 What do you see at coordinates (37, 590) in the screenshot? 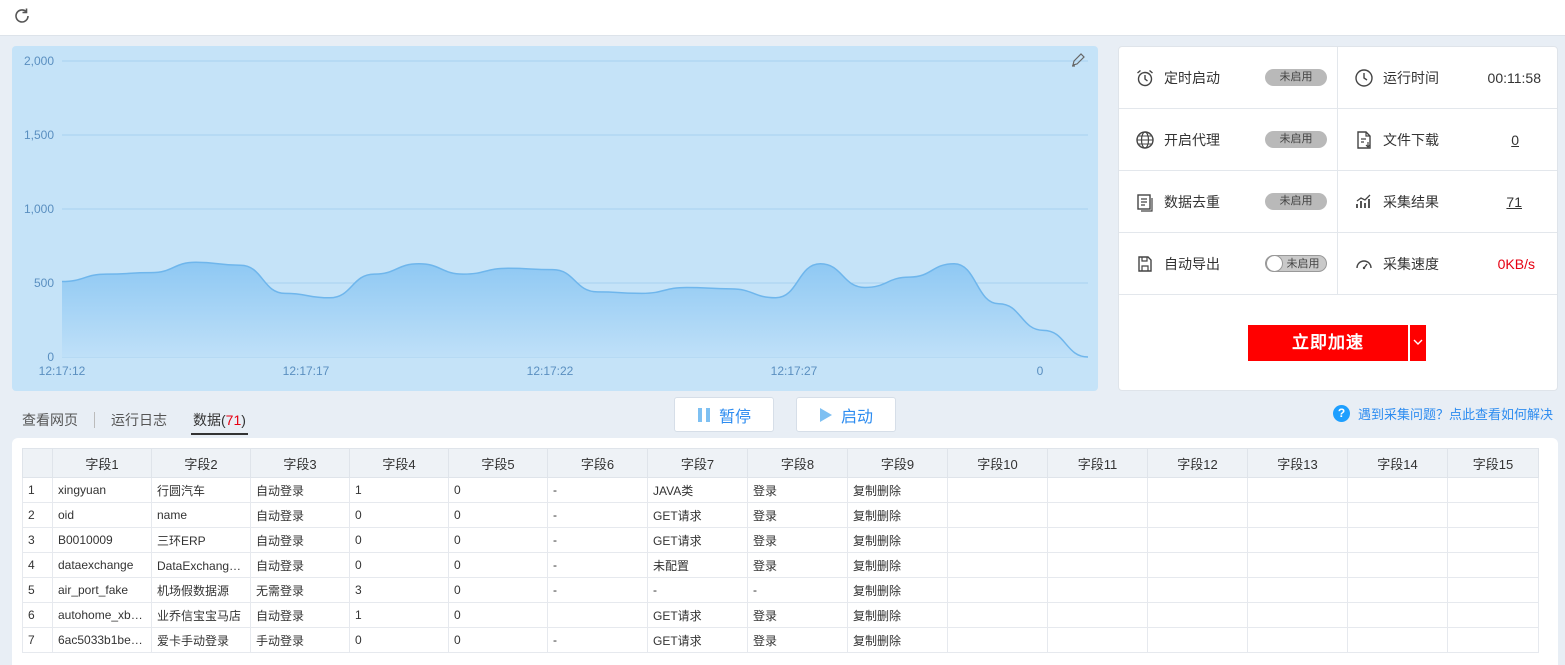
I see `row-index: 5` at bounding box center [37, 590].